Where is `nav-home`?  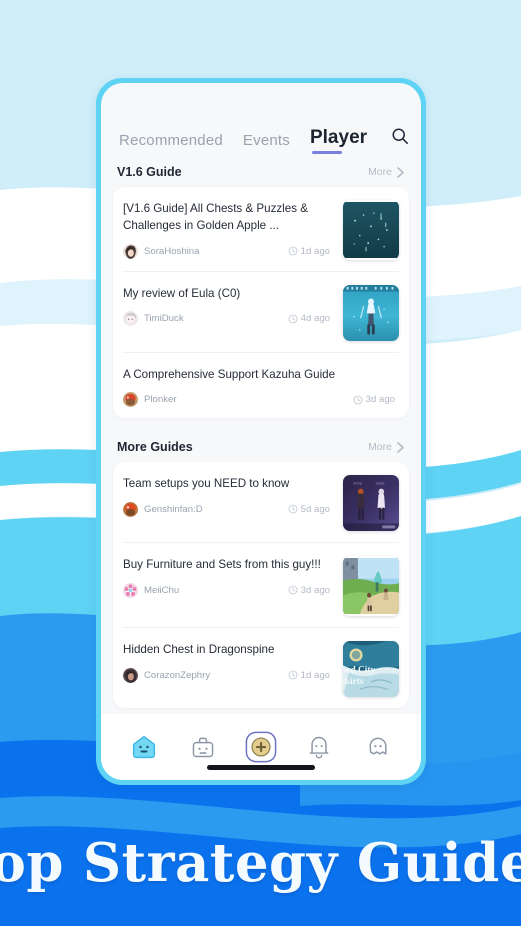 nav-home is located at coordinates (144, 747).